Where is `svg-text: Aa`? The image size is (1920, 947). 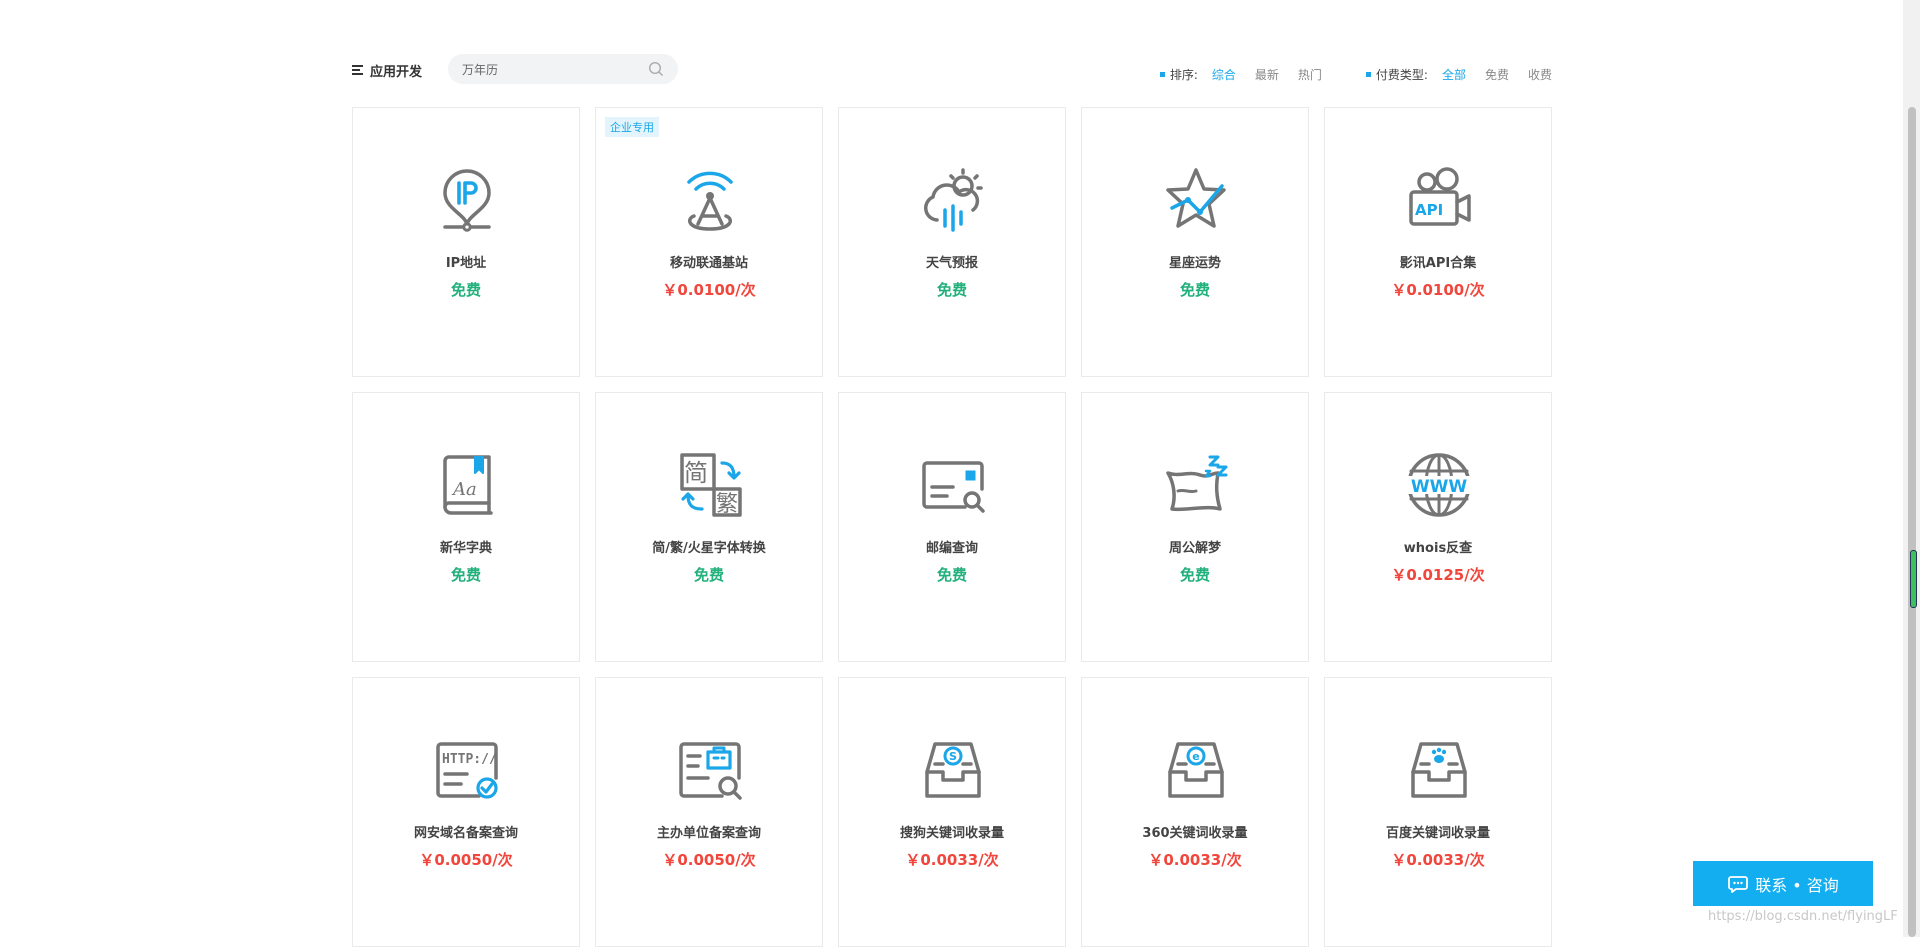
svg-text: Aa is located at coordinates (464, 489).